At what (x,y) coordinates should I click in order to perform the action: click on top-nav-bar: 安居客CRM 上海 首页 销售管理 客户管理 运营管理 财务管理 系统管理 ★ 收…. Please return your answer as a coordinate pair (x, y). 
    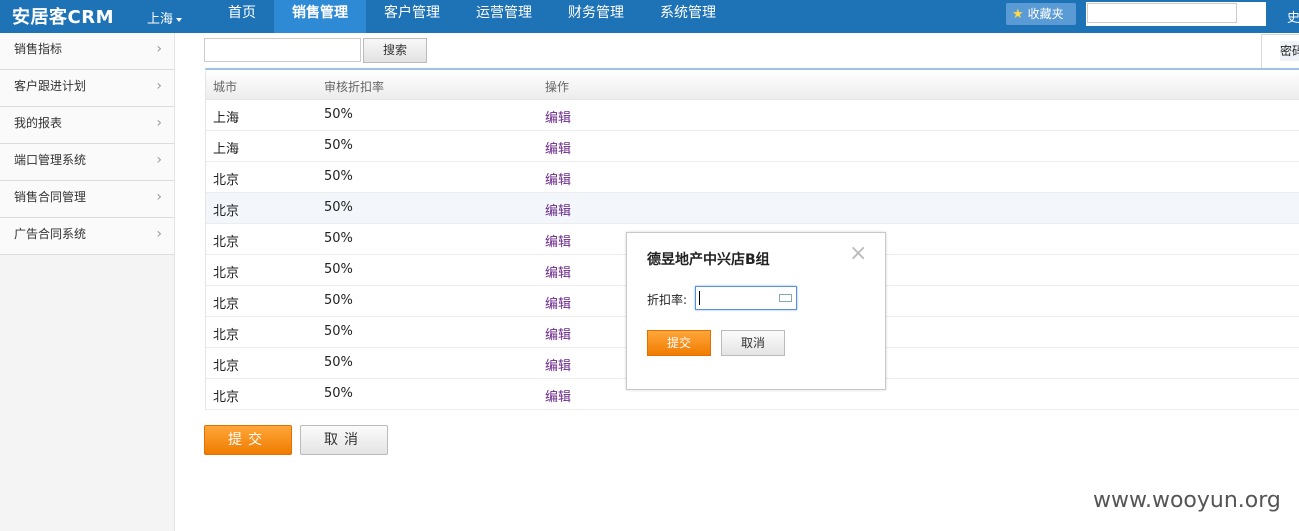
    Looking at the image, I should click on (649, 16).